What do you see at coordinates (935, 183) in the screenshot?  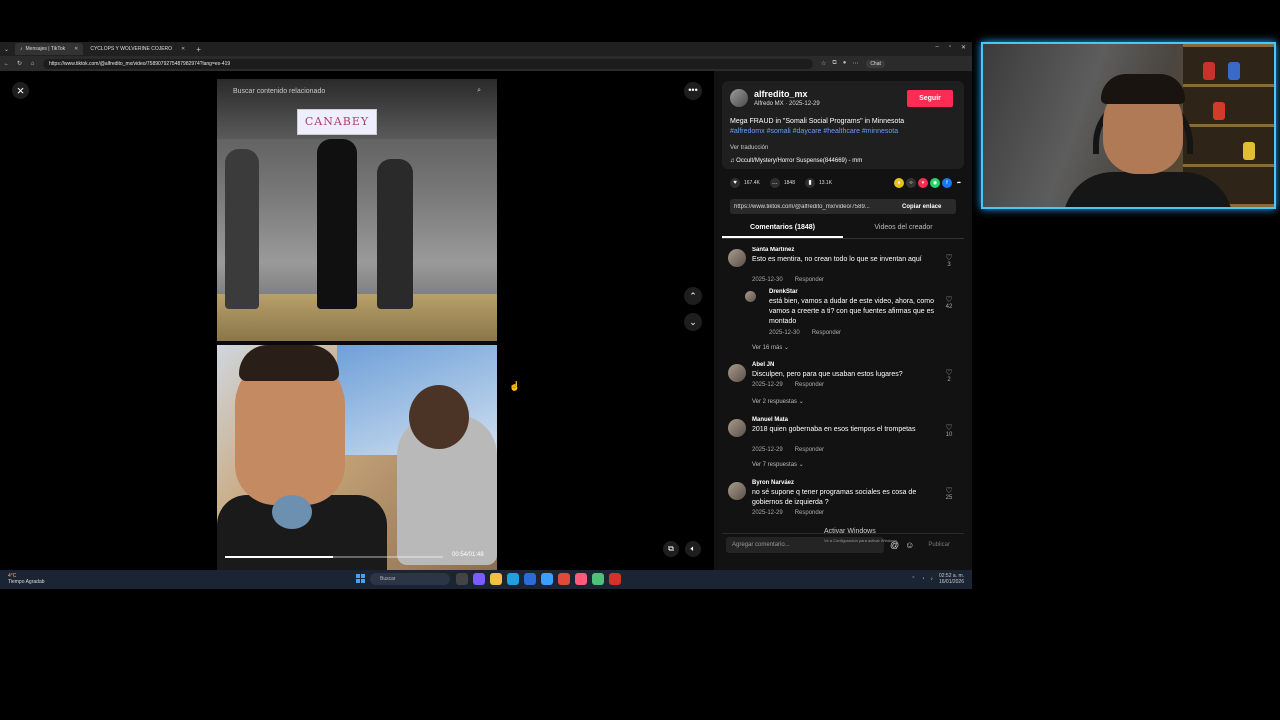 I see `whatsapp-icon: ◉` at bounding box center [935, 183].